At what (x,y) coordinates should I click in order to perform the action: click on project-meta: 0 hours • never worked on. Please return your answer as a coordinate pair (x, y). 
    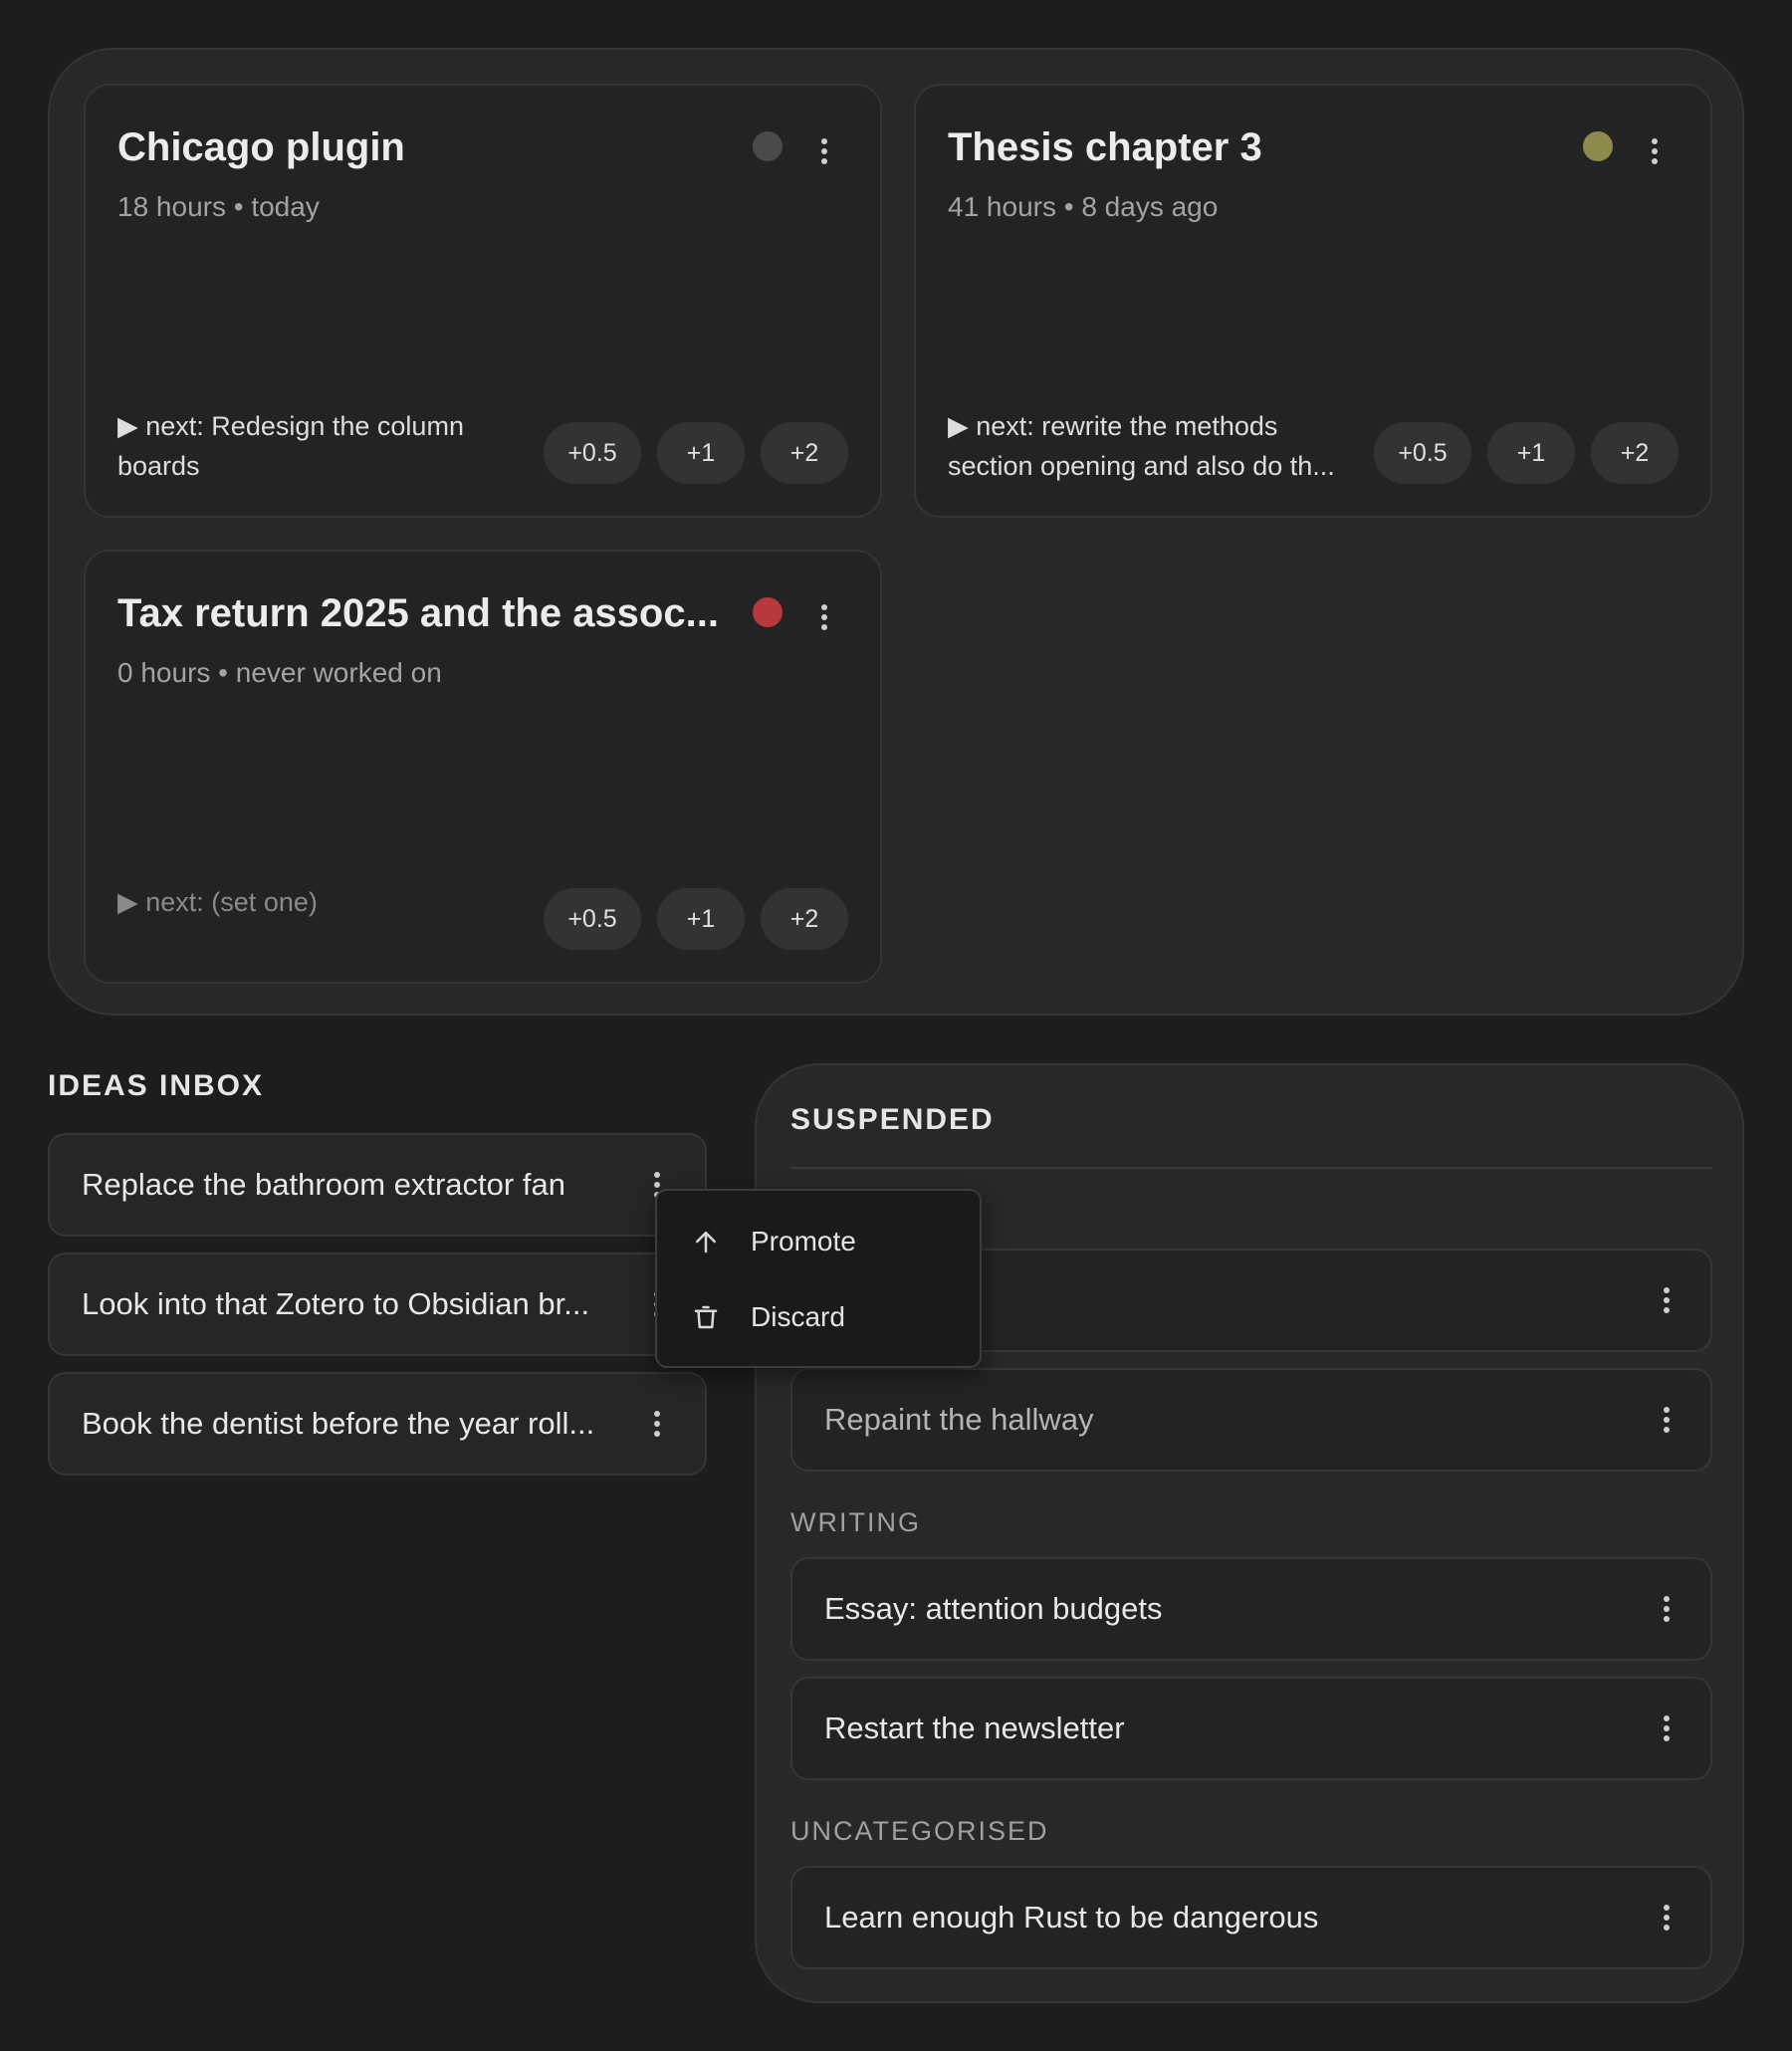
    Looking at the image, I should click on (279, 672).